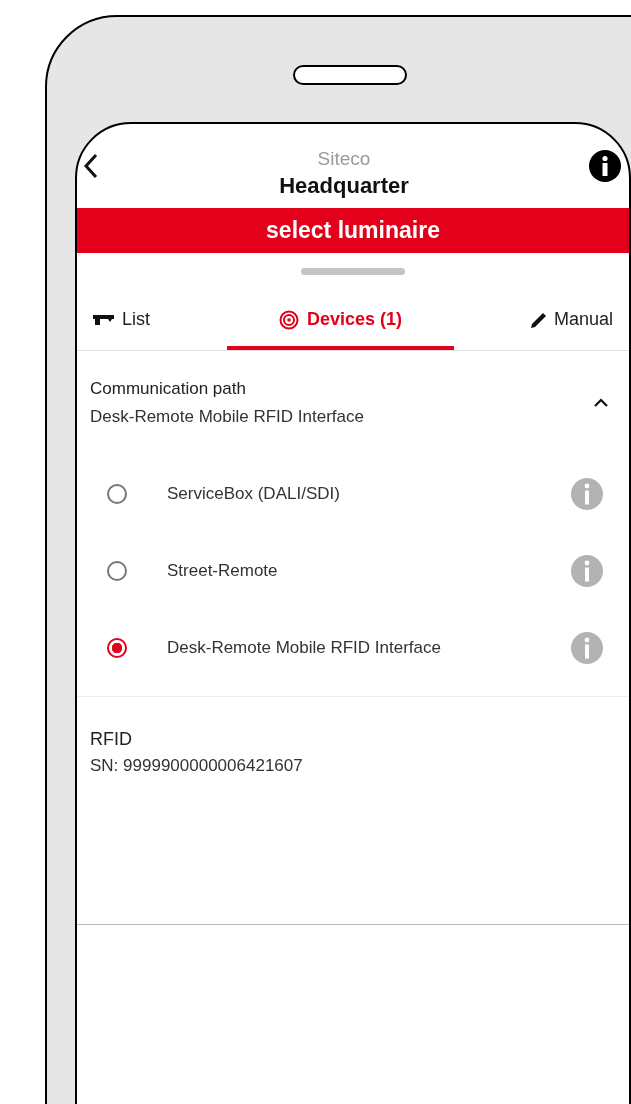 Image resolution: width=631 pixels, height=1104 pixels. I want to click on pencil-icon, so click(538, 319).